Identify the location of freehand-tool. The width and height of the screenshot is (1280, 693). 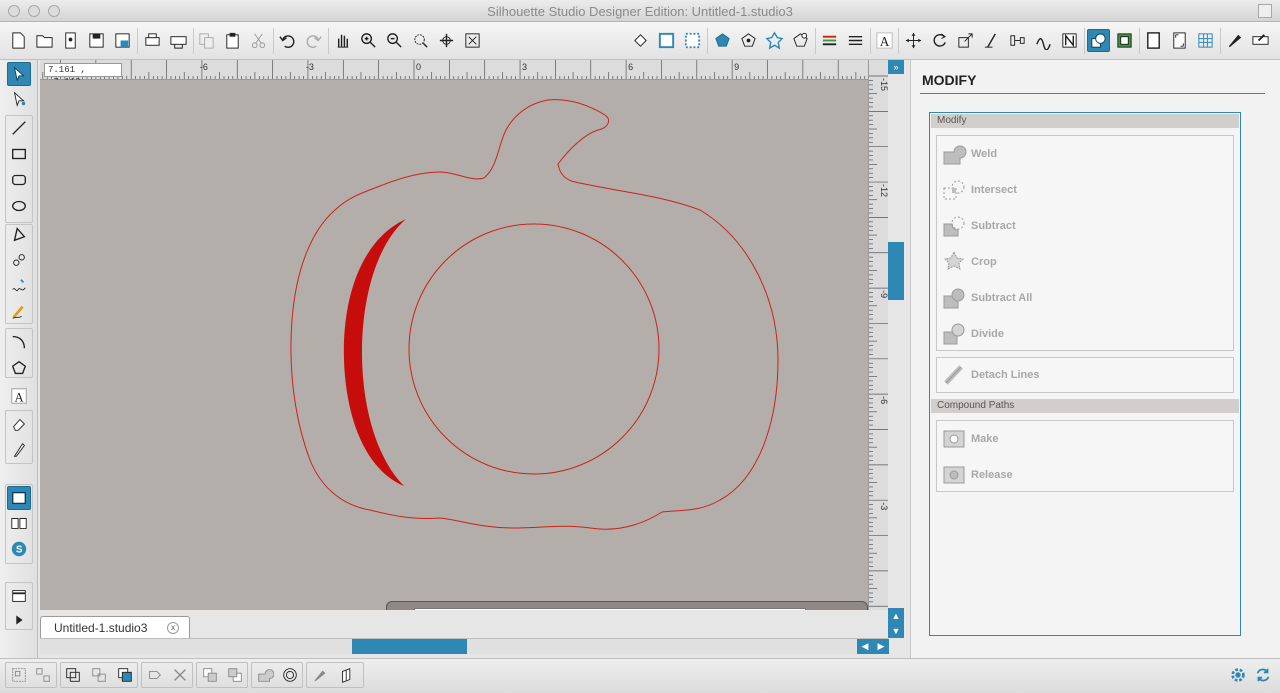
(19, 286).